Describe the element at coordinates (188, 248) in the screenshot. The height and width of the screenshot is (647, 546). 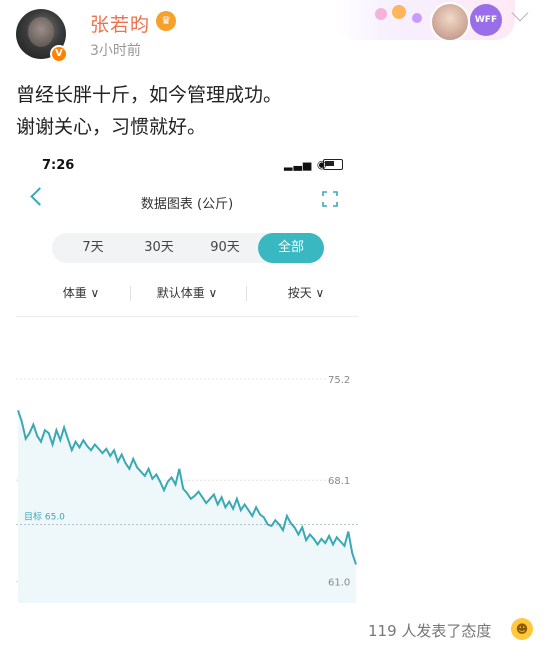
I see `range-tabs: 7天 30天 90天 全部` at that location.